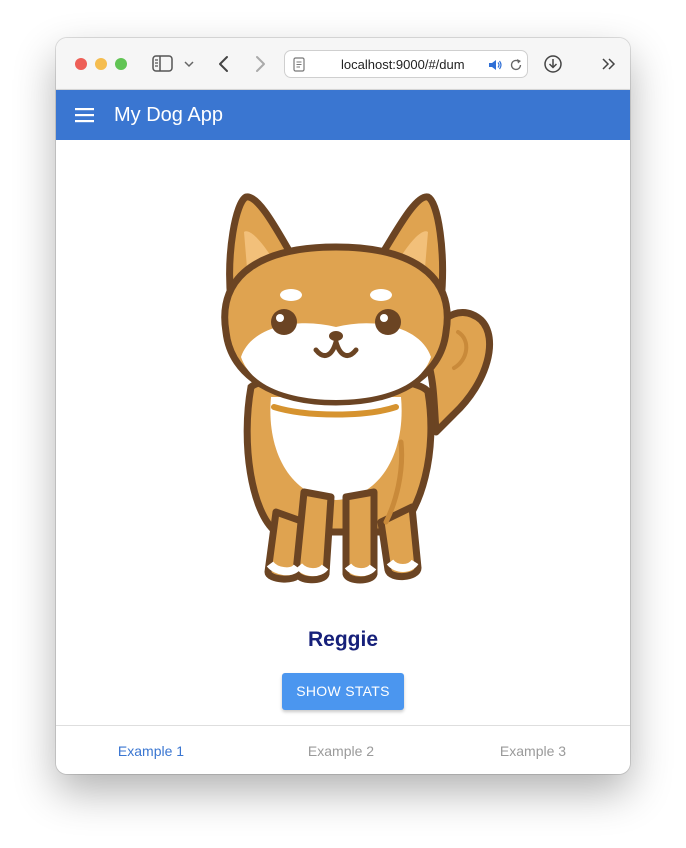 Image resolution: width=686 pixels, height=848 pixels. What do you see at coordinates (343, 691) in the screenshot?
I see `show-stats-button: SHOW STATS` at bounding box center [343, 691].